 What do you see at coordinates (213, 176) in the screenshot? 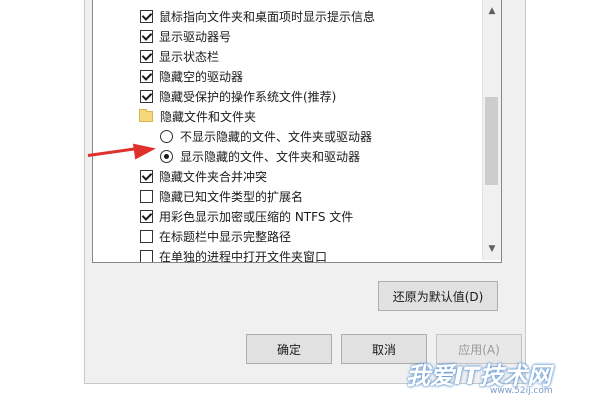
I see `setting-label: 隐藏文件夹合并冲突` at bounding box center [213, 176].